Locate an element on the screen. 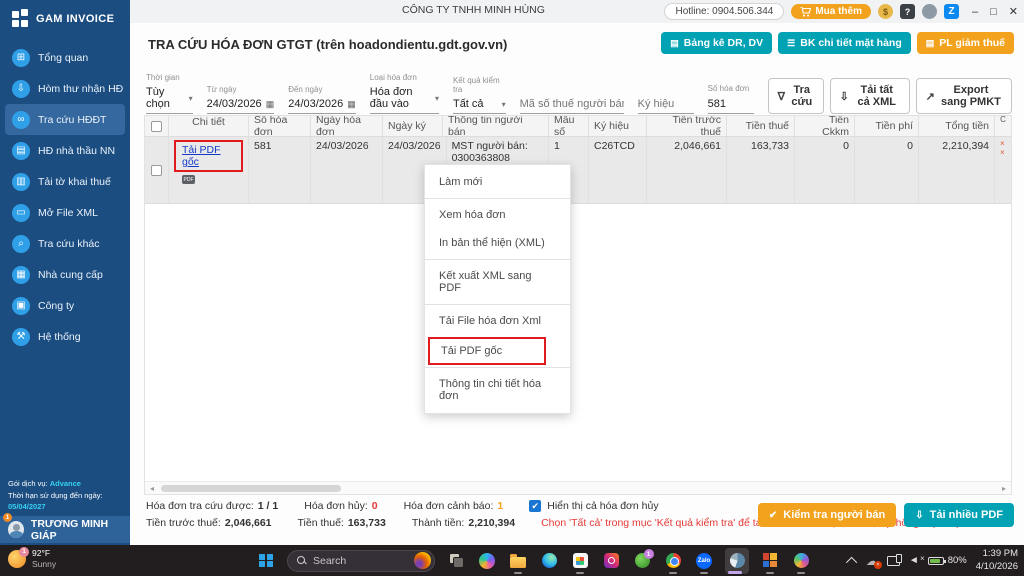 This screenshot has height=576, width=1024. sidebar-item-cong-ty: ▣ Công ty is located at coordinates (65, 305).